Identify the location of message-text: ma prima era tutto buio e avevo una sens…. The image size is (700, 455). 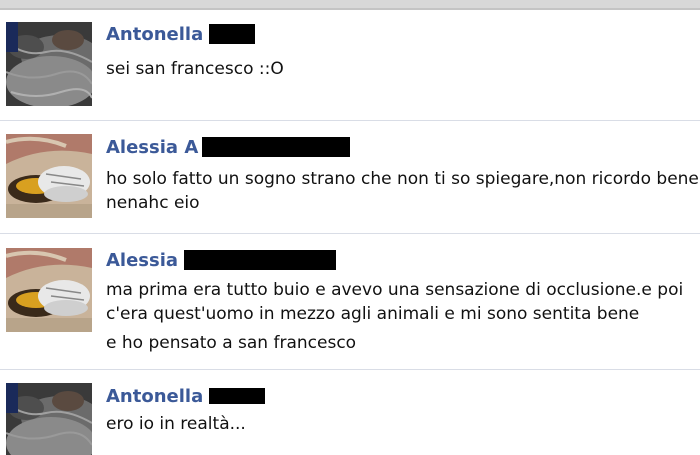
(395, 290).